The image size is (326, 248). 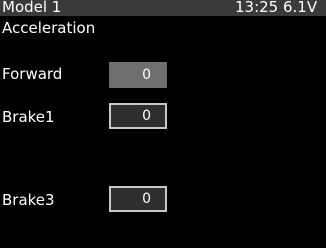 I want to click on status-bar: Model 1 13:25 6.1V, so click(x=163, y=8).